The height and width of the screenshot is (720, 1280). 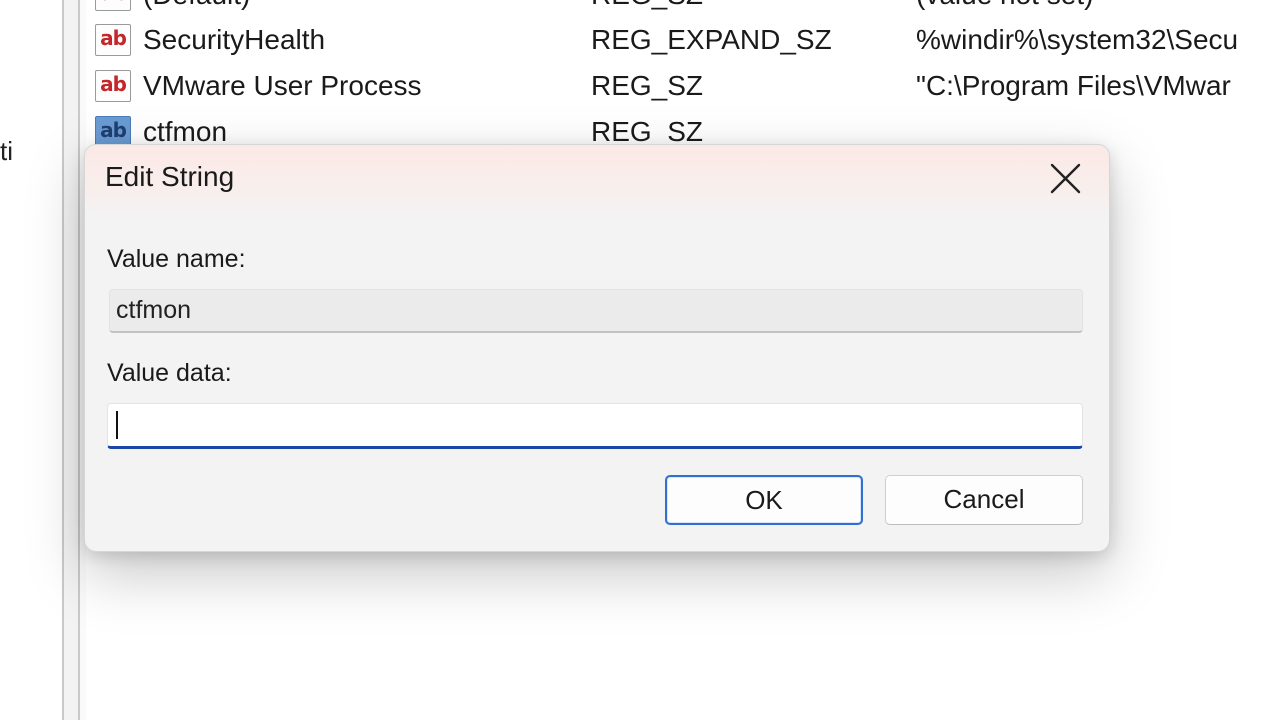 I want to click on ok-button: OK, so click(x=764, y=500).